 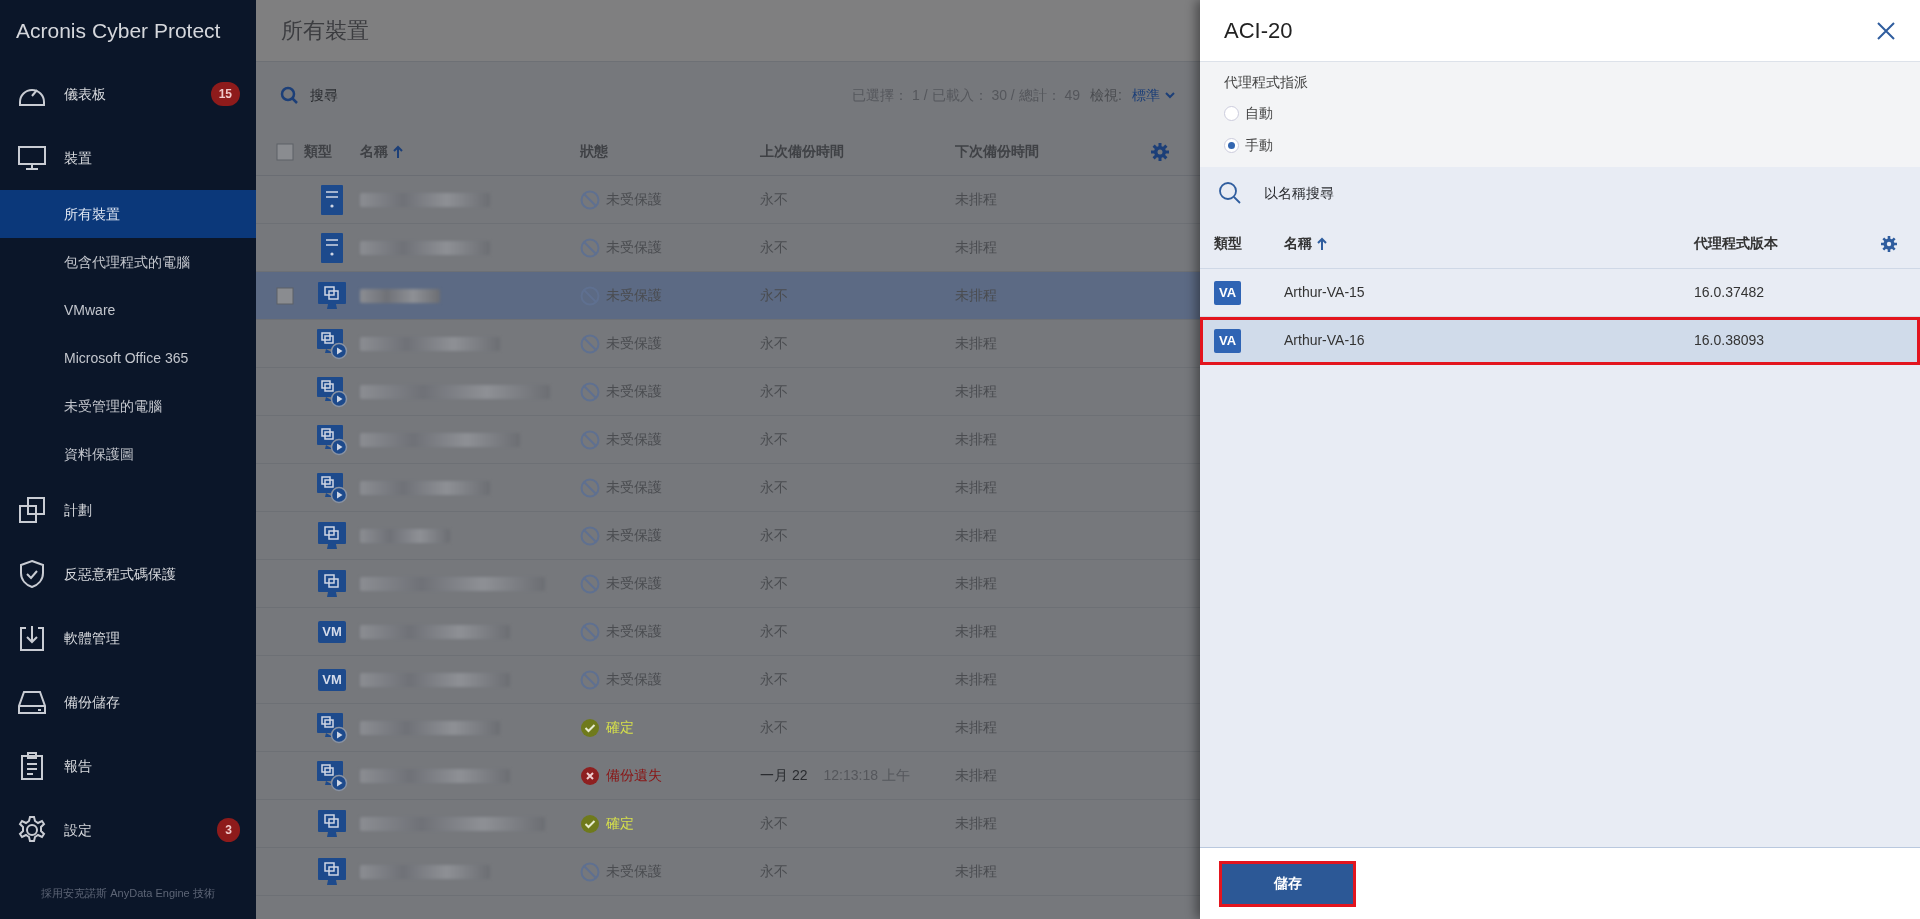 What do you see at coordinates (128, 510) in the screenshot?
I see `sidebar-item: 計劃` at bounding box center [128, 510].